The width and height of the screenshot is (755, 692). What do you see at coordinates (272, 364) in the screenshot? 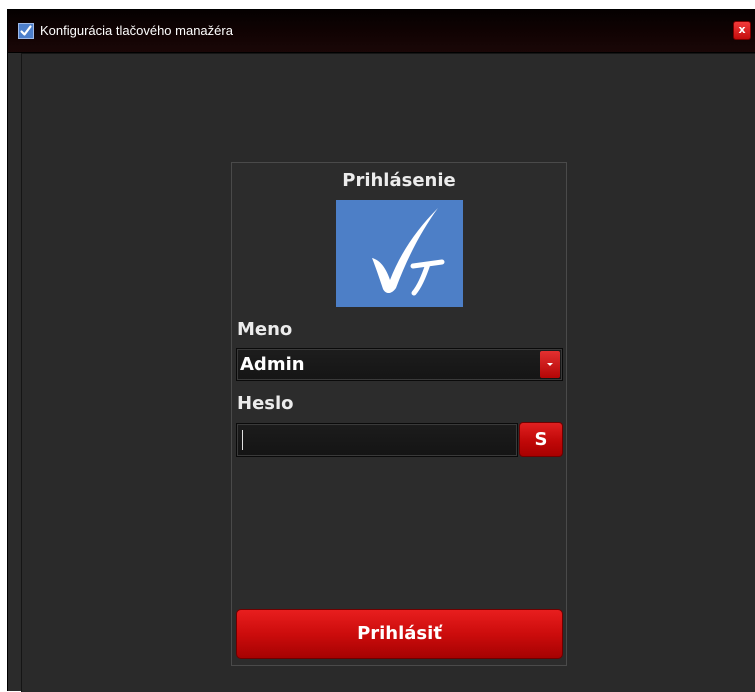
I see `username-value: Admin` at bounding box center [272, 364].